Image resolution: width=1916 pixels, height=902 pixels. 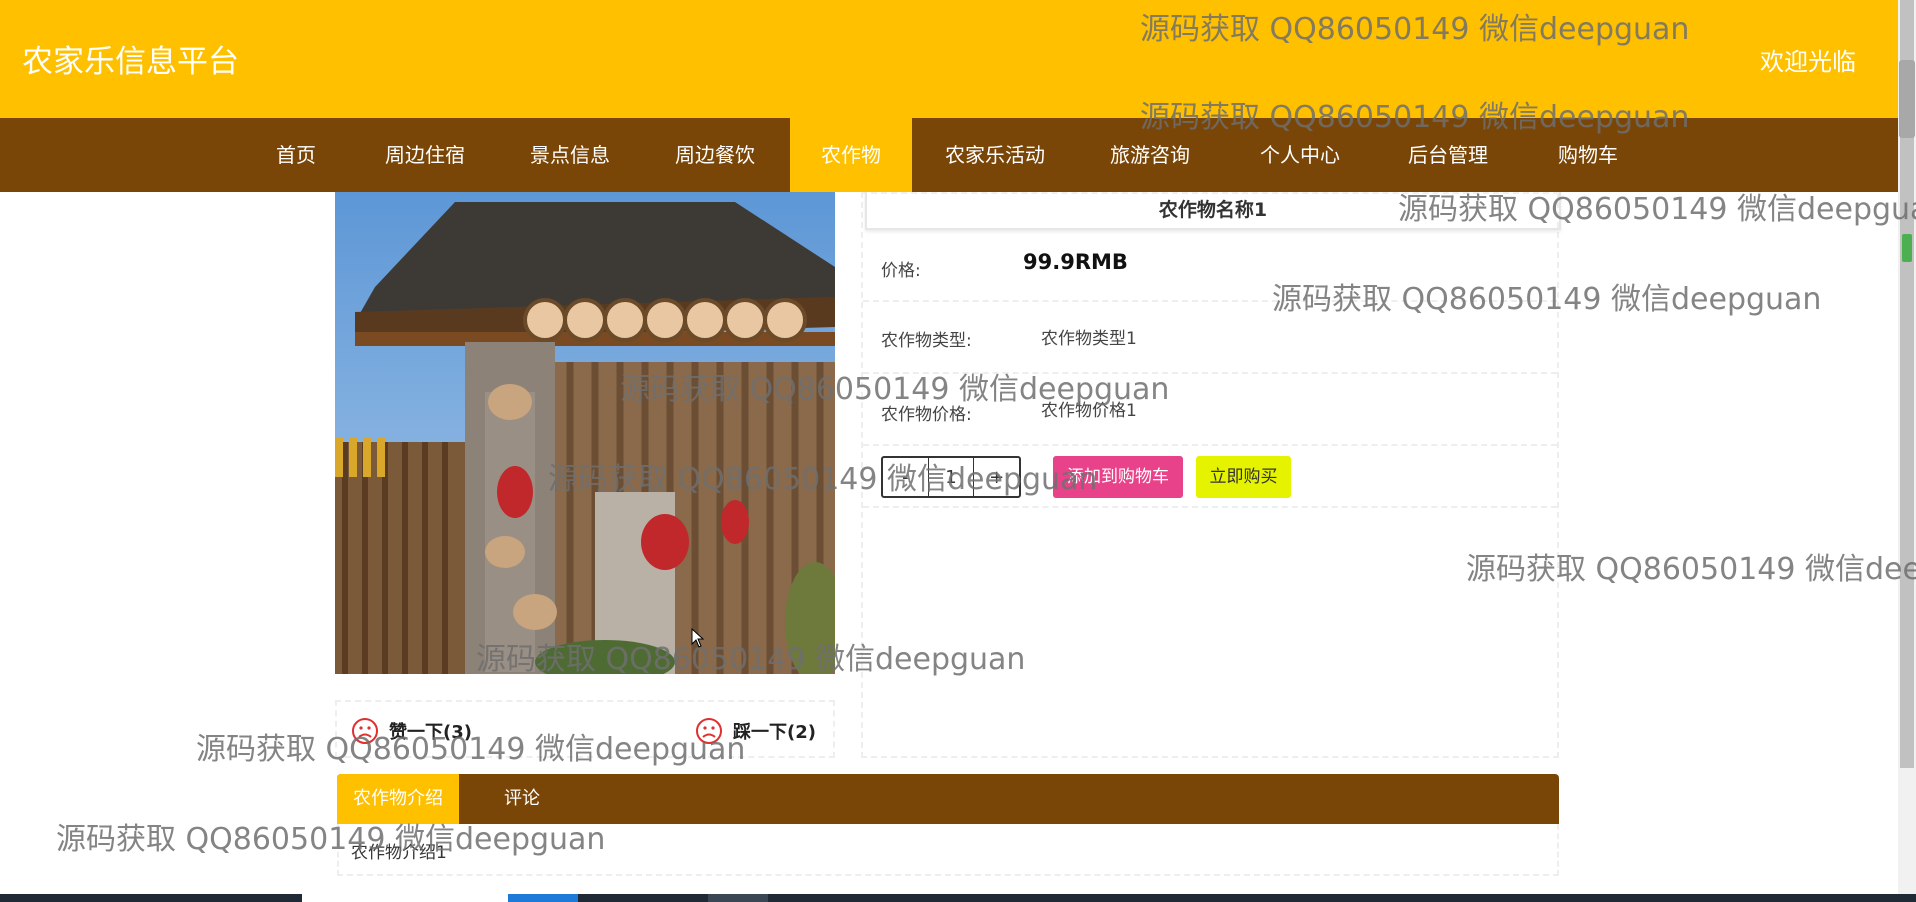 I want to click on detail-tabs: 农作物介绍 评论, so click(x=948, y=799).